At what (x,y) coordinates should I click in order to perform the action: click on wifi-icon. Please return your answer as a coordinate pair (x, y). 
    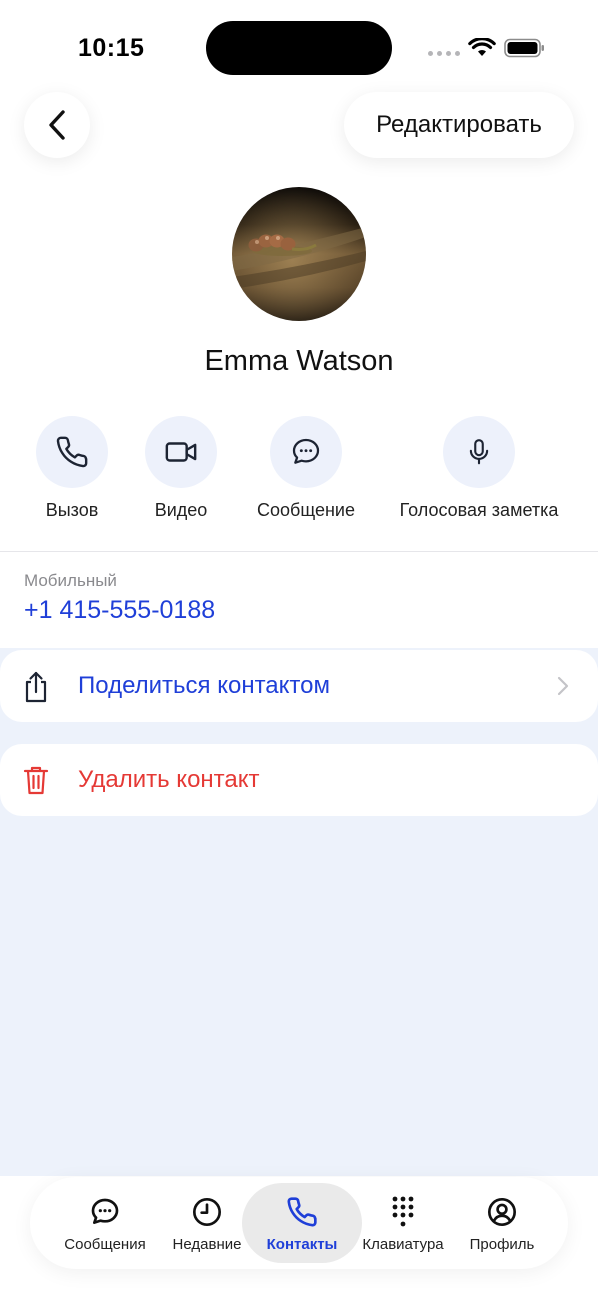
    Looking at the image, I should click on (482, 47).